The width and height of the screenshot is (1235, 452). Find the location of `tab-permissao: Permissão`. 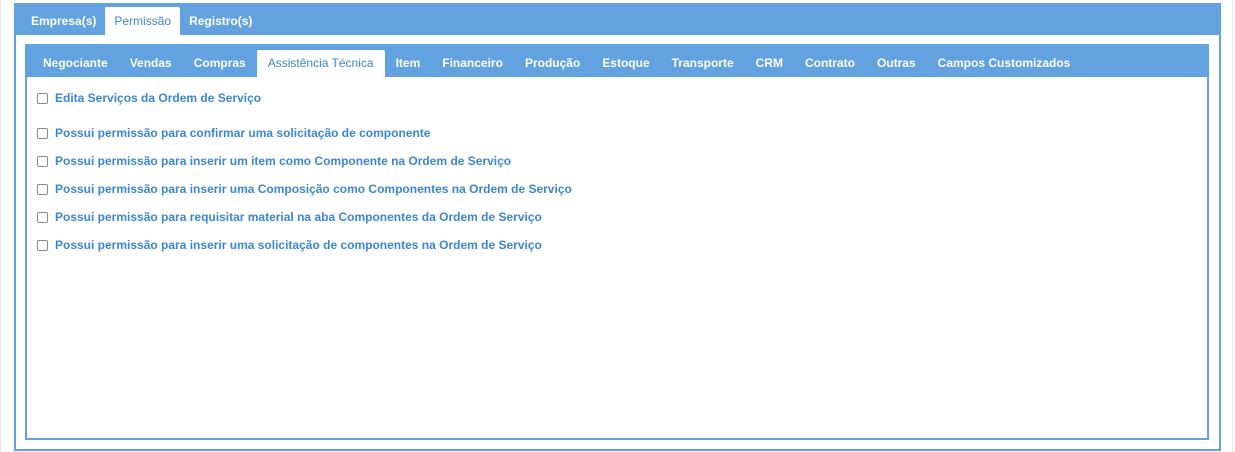

tab-permissao: Permissão is located at coordinates (143, 21).